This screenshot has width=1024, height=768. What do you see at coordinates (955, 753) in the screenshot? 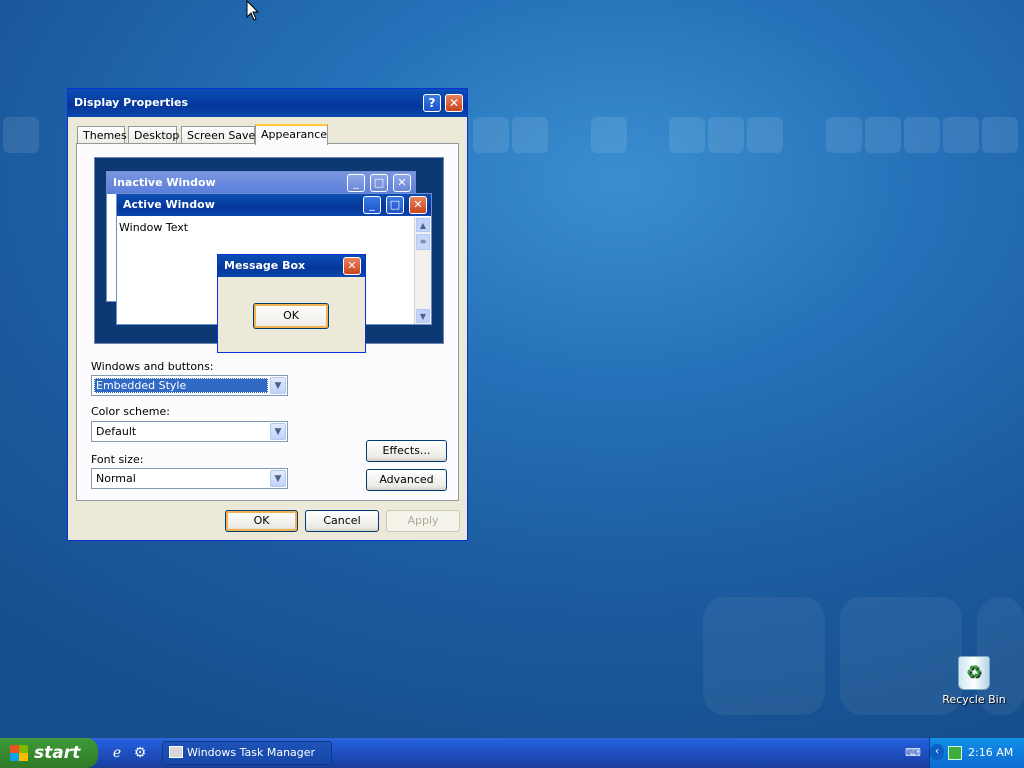
I see `tray-status-icon` at bounding box center [955, 753].